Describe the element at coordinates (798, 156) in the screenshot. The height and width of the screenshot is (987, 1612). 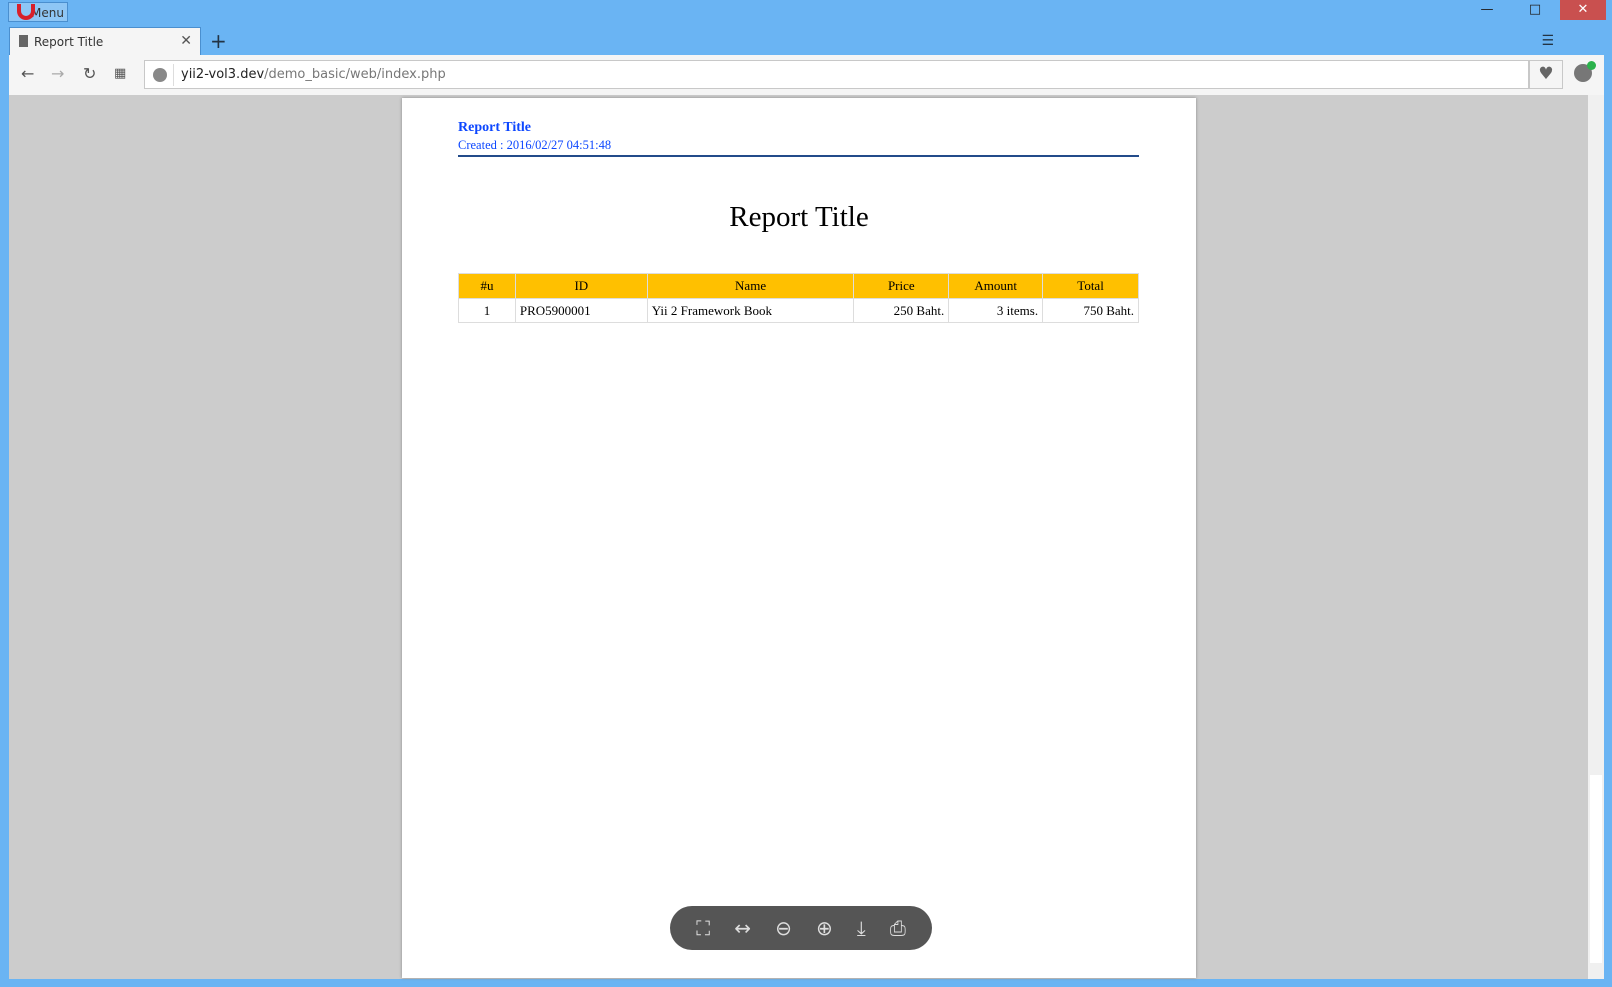
I see `header-divider` at that location.